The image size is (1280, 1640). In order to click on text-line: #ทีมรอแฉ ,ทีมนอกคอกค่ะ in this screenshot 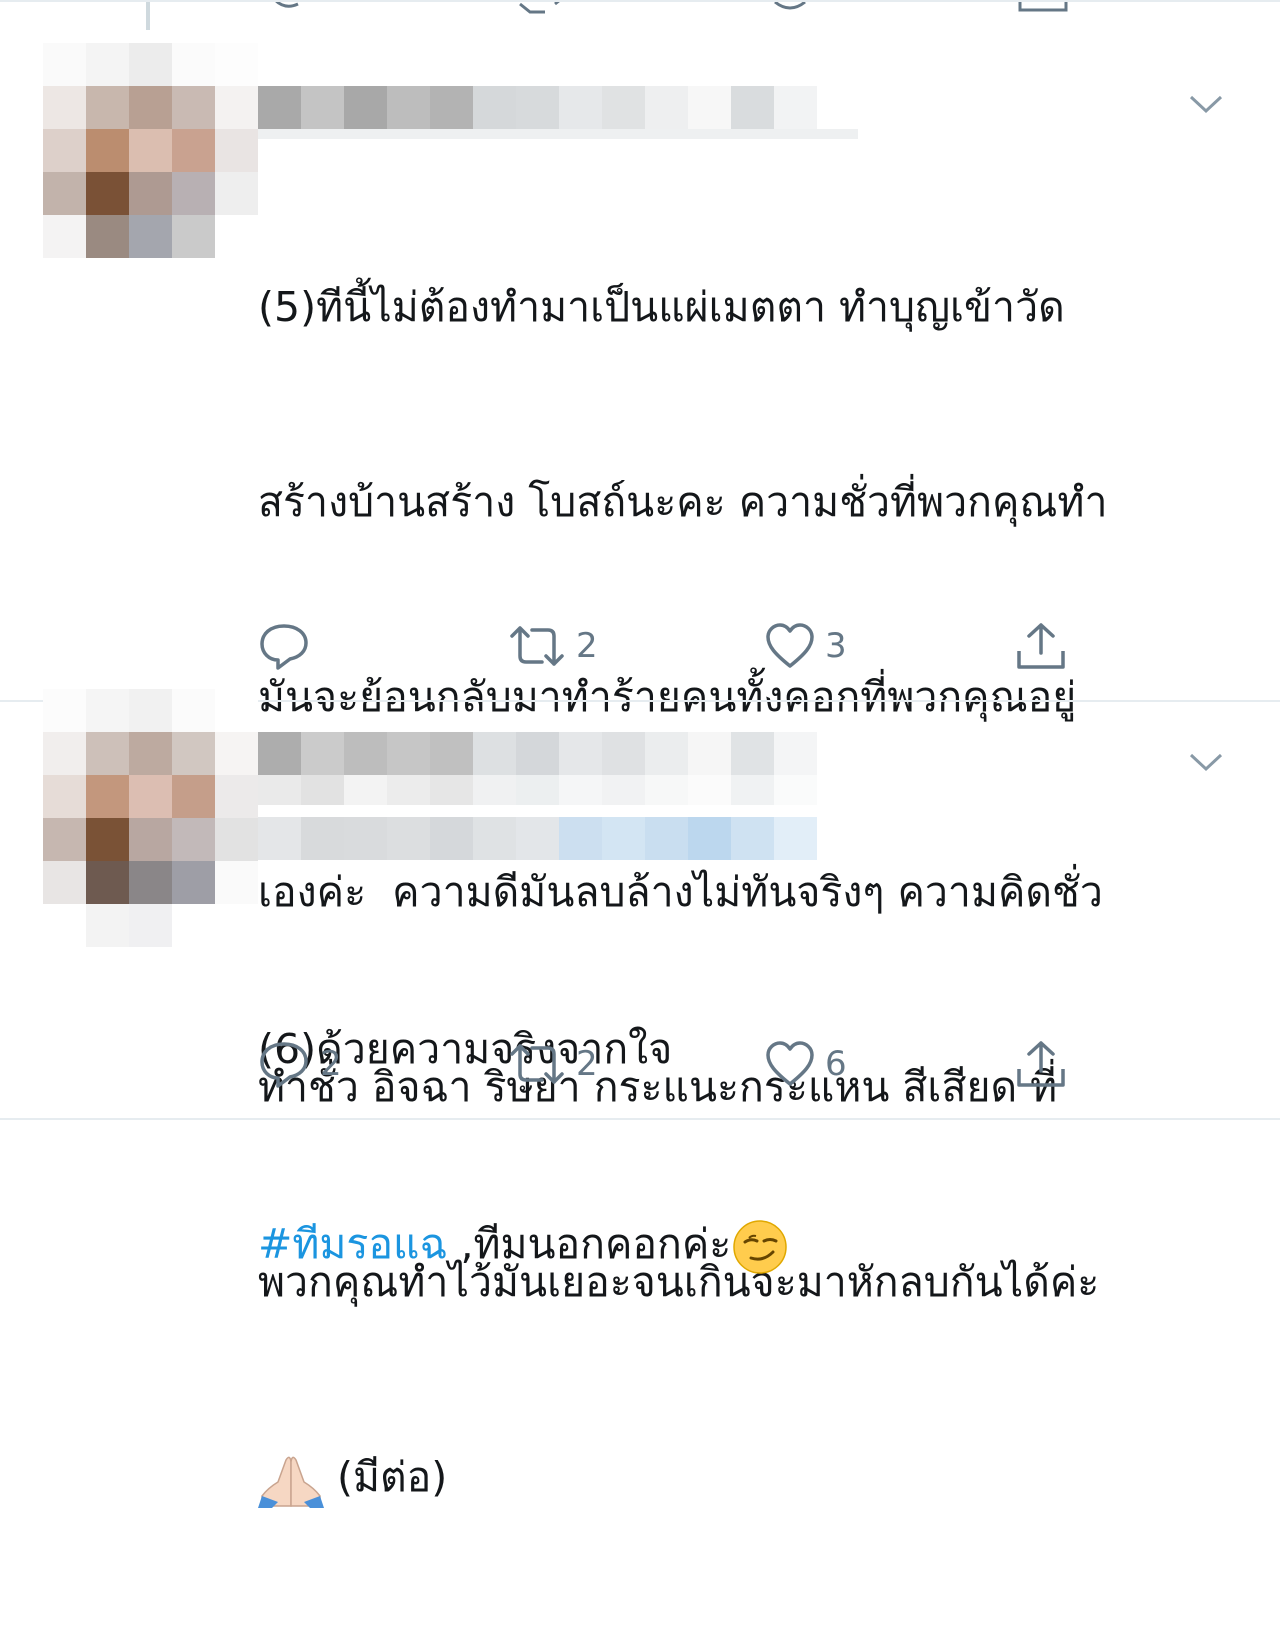, I will do `click(738, 1244)`.